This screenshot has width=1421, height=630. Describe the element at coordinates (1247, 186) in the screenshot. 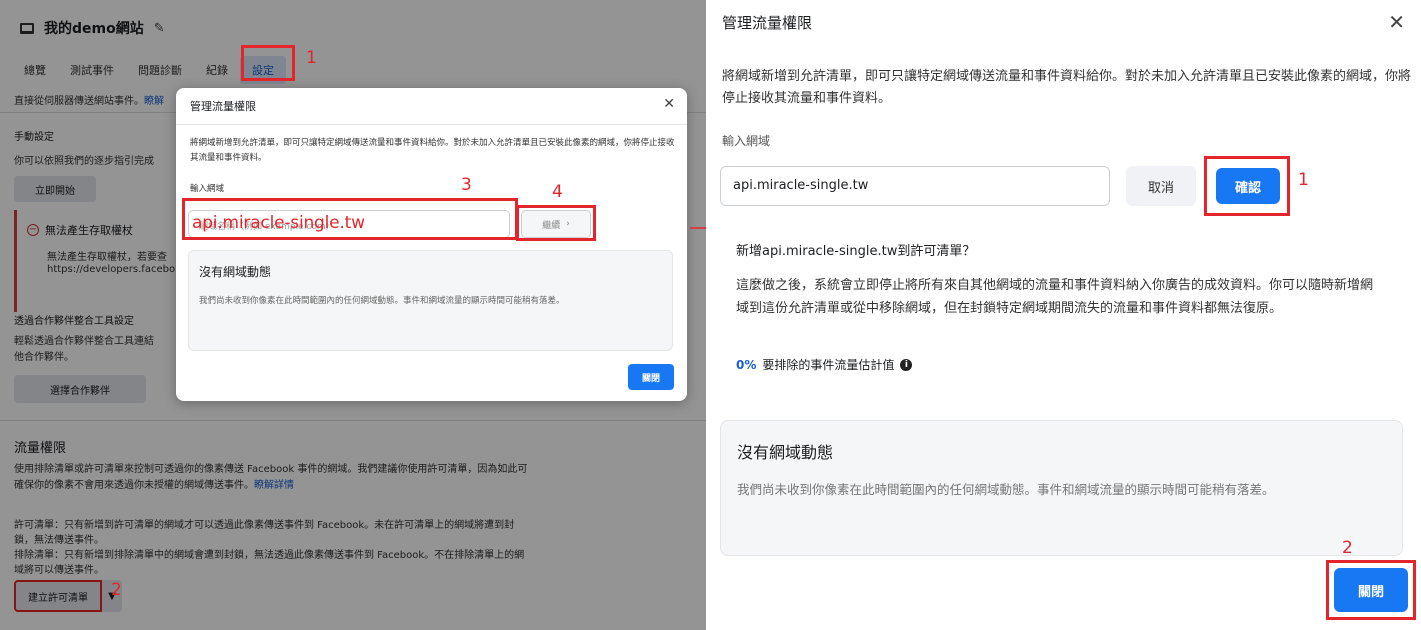

I see `annotation-box-confirm` at that location.